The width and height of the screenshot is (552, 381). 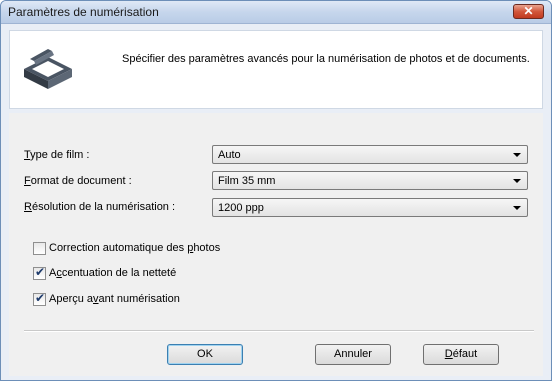 I want to click on close-icon: ✕, so click(x=528, y=11).